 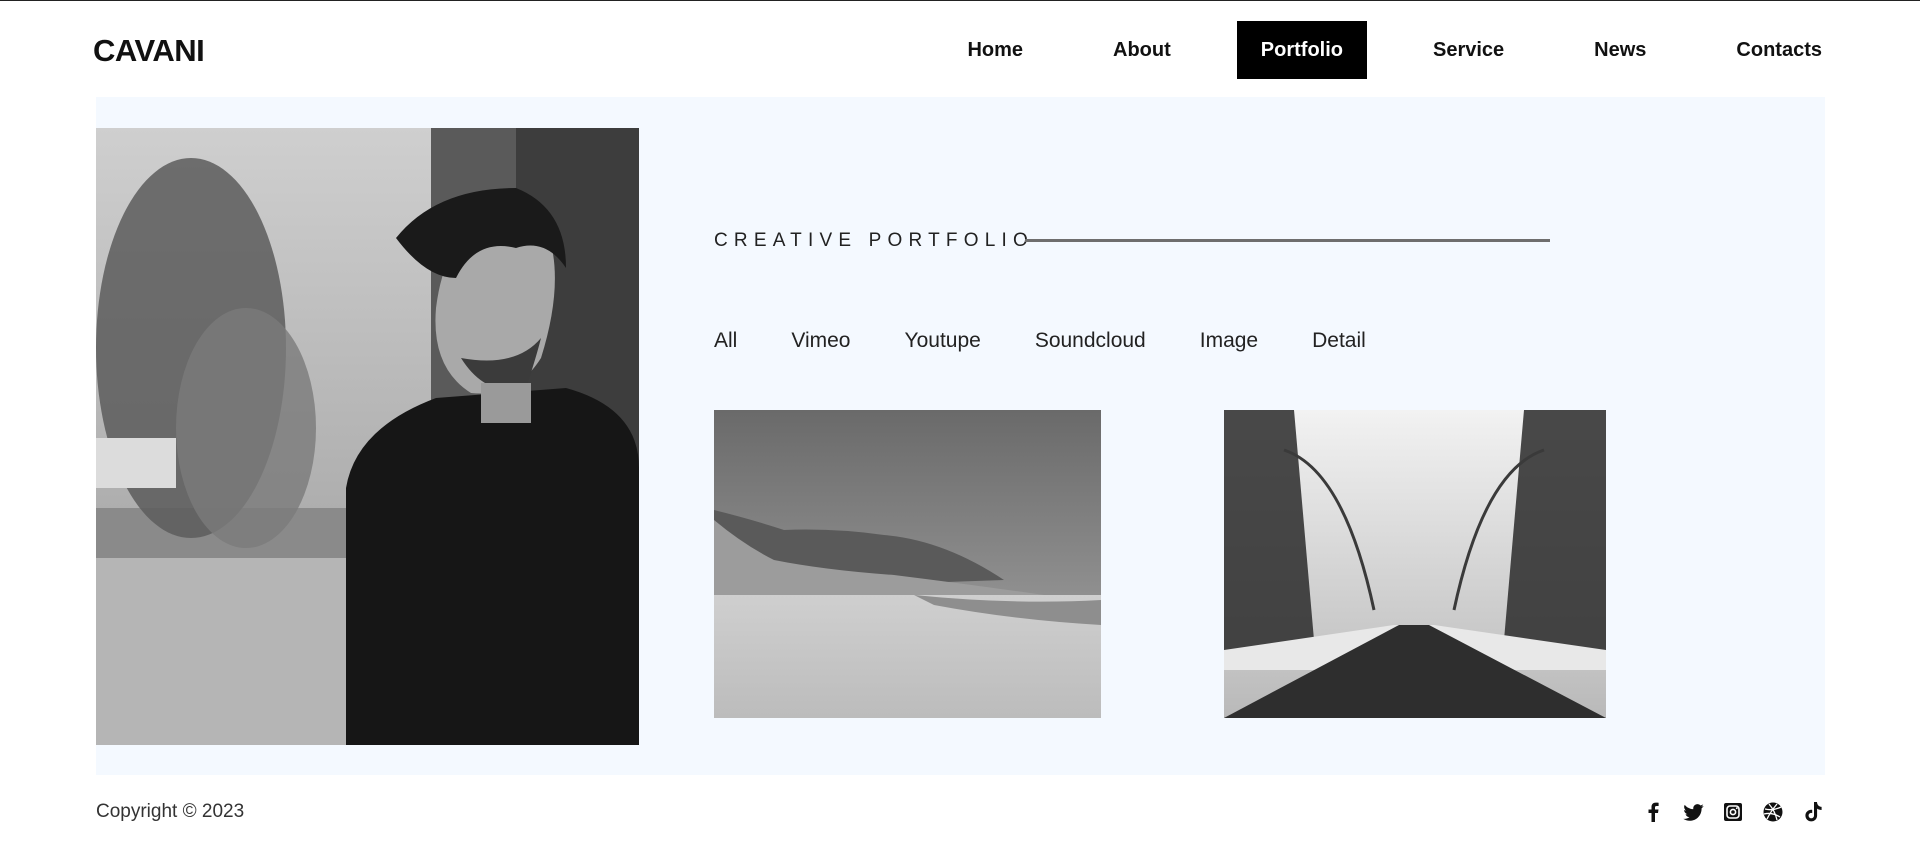 What do you see at coordinates (1767, 50) in the screenshot?
I see `nav-contacts: Contacts` at bounding box center [1767, 50].